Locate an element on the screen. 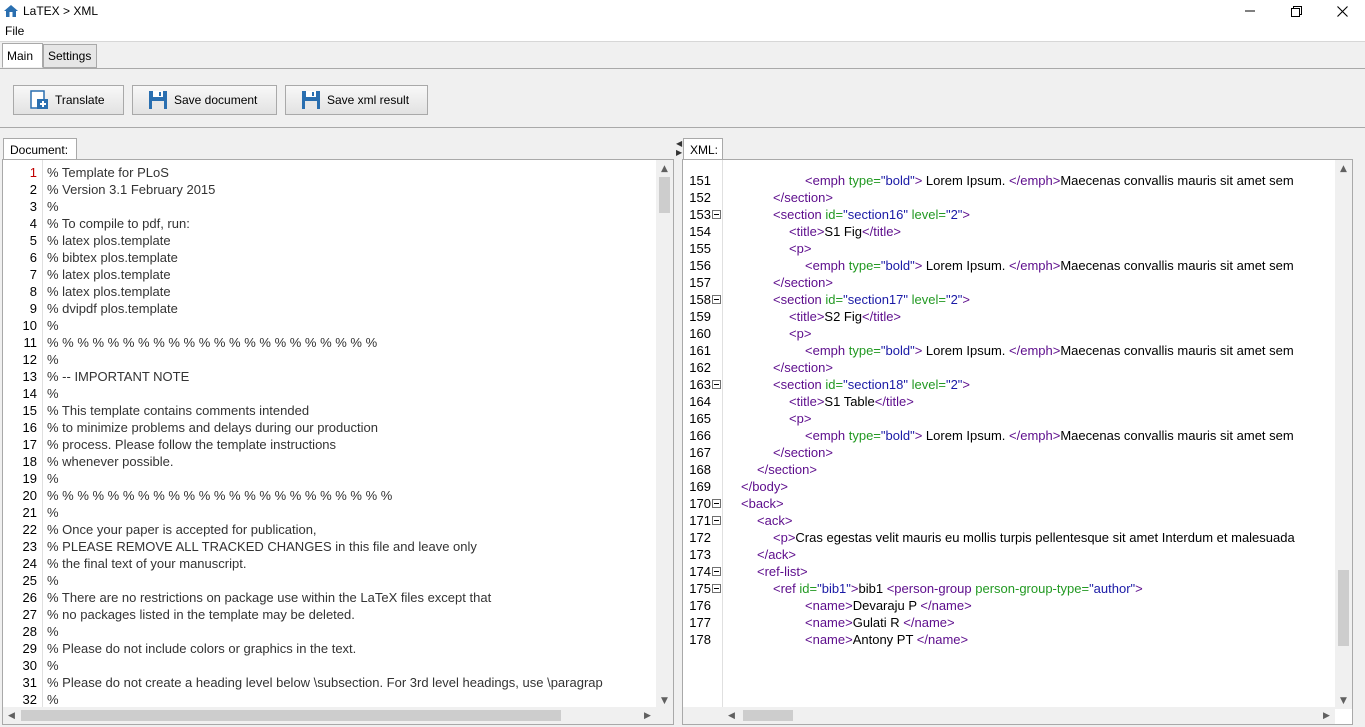 The width and height of the screenshot is (1365, 727). code-line: % dvipdf plos.template is located at coordinates (351, 308).